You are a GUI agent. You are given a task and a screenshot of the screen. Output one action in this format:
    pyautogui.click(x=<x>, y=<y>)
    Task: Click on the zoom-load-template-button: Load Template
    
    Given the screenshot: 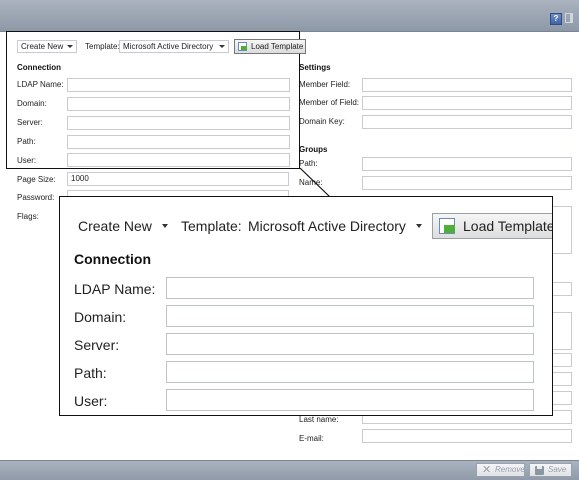 What is the action you would take?
    pyautogui.click(x=492, y=226)
    